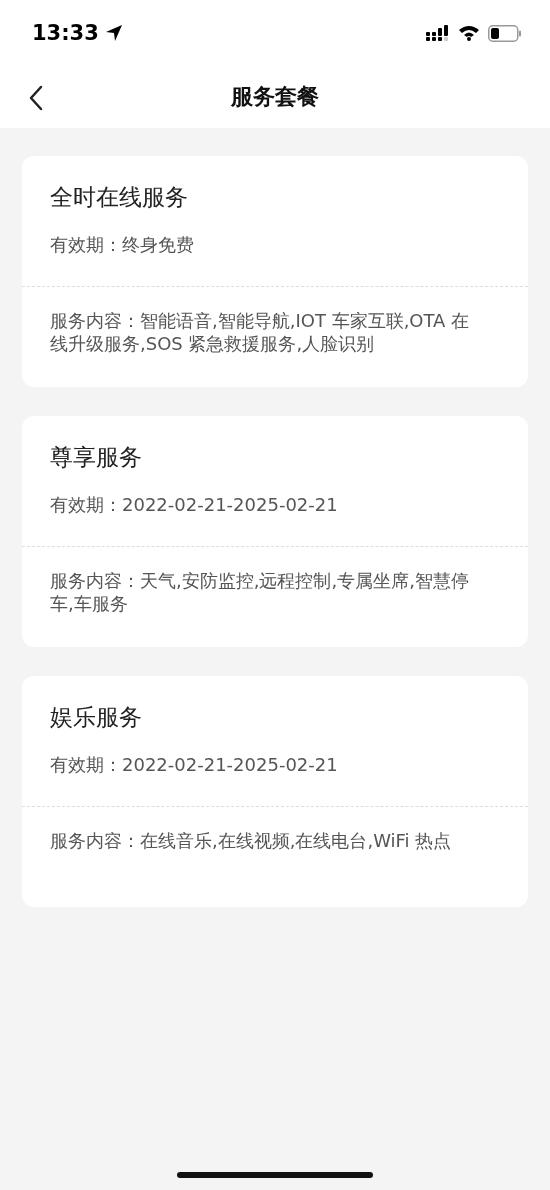 The width and height of the screenshot is (550, 1190). What do you see at coordinates (122, 245) in the screenshot?
I see `validity-text: 有效期：终身免费` at bounding box center [122, 245].